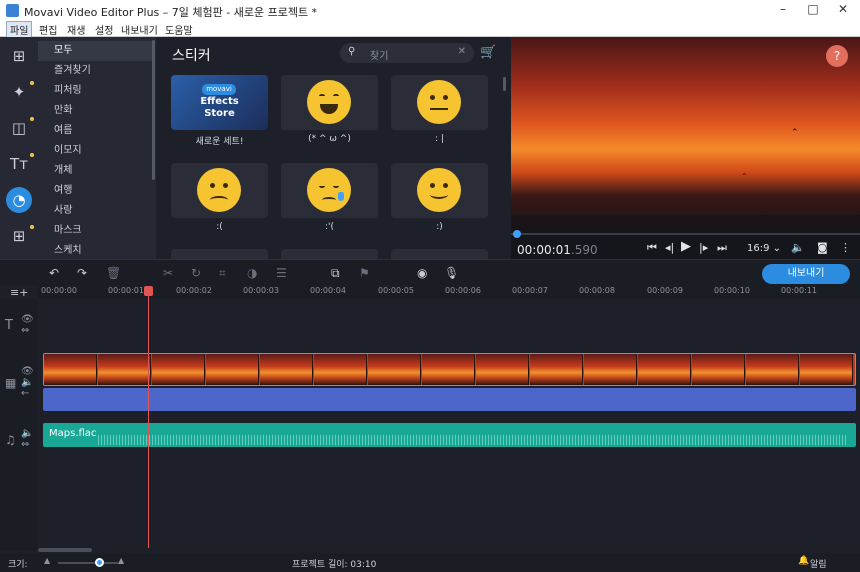 The width and height of the screenshot is (860, 572). What do you see at coordinates (422, 273) in the screenshot?
I see `webcam-icon: ◉` at bounding box center [422, 273].